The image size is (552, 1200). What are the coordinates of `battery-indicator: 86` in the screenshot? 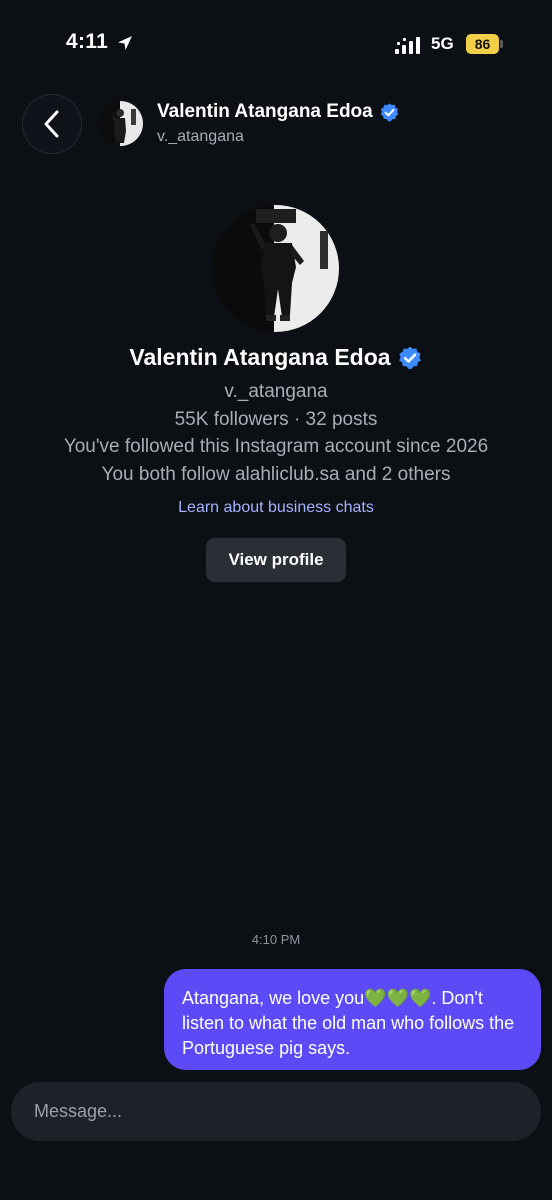 It's located at (482, 44).